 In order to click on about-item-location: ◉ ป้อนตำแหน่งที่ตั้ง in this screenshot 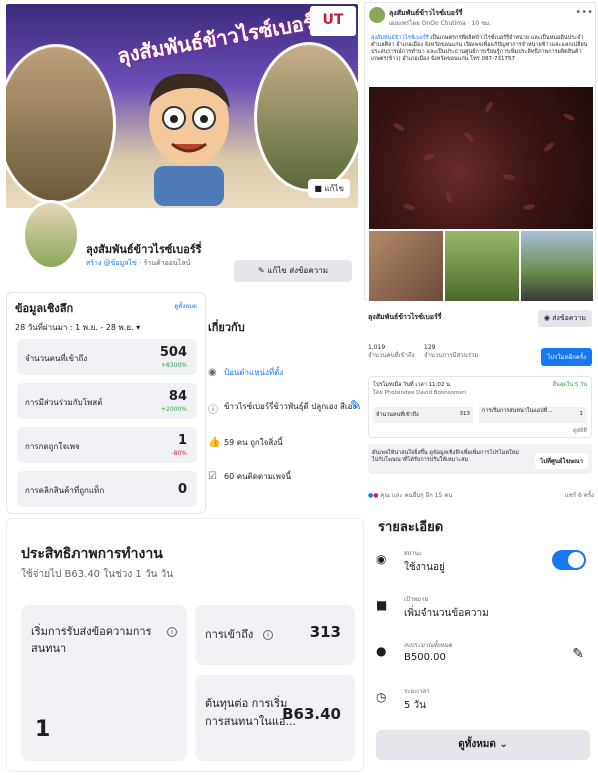, I will do `click(283, 372)`.